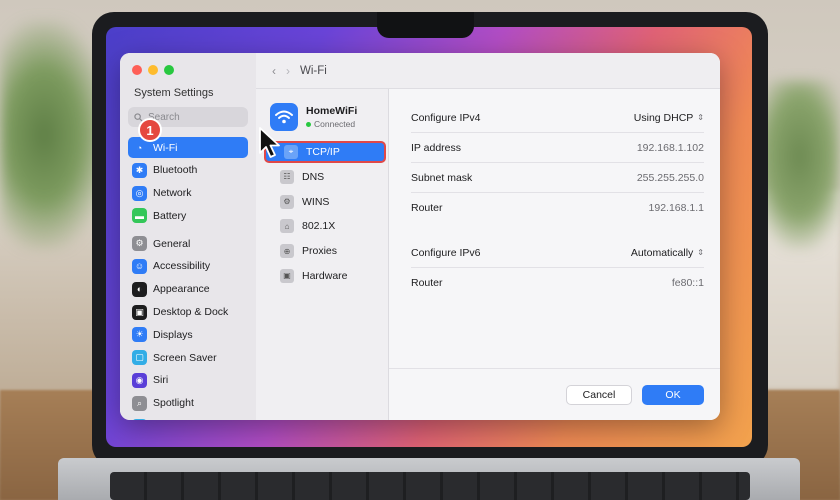  I want to click on sidebar-item-screen-saver: ▢ Screen Saver, so click(188, 357).